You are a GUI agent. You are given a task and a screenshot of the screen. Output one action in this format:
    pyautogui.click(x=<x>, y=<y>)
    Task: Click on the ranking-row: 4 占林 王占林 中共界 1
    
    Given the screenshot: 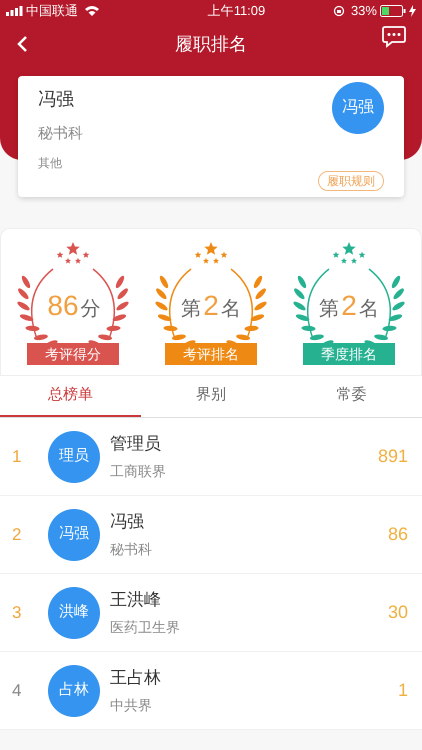 What is the action you would take?
    pyautogui.click(x=211, y=691)
    